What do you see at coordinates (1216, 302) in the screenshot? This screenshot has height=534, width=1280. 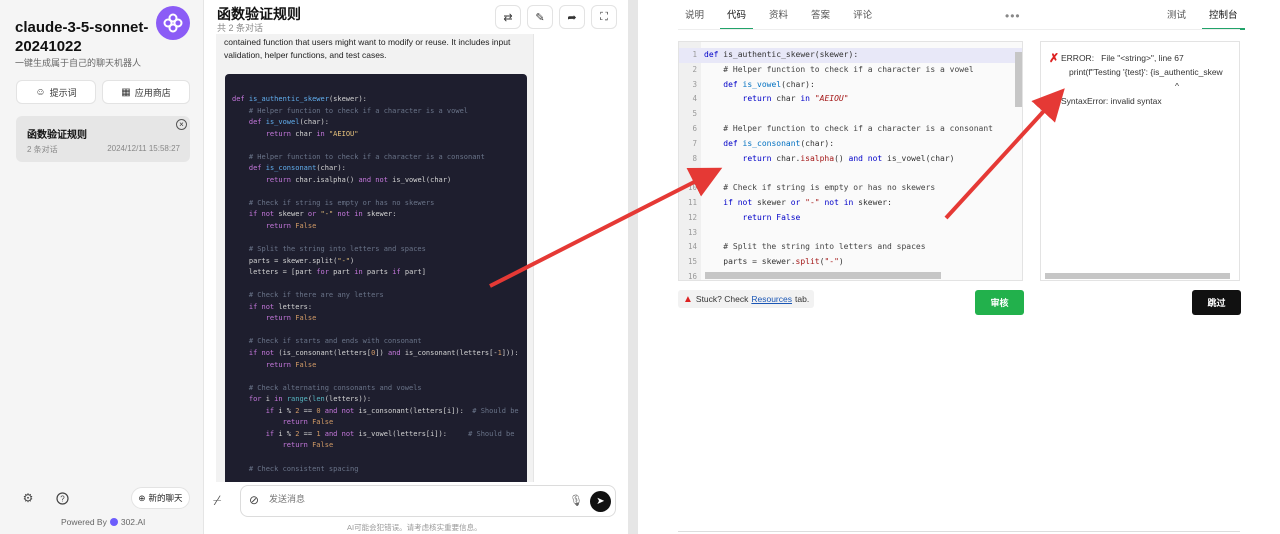 I see `skip-button: 跳过` at bounding box center [1216, 302].